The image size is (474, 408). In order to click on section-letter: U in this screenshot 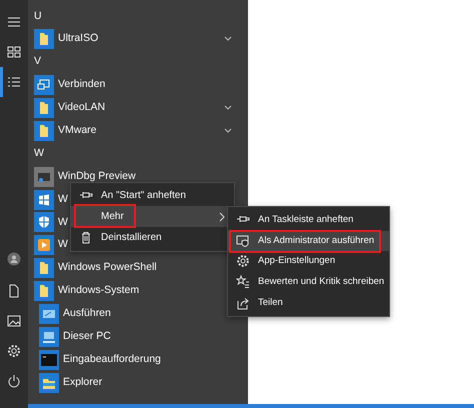, I will do `click(38, 16)`.